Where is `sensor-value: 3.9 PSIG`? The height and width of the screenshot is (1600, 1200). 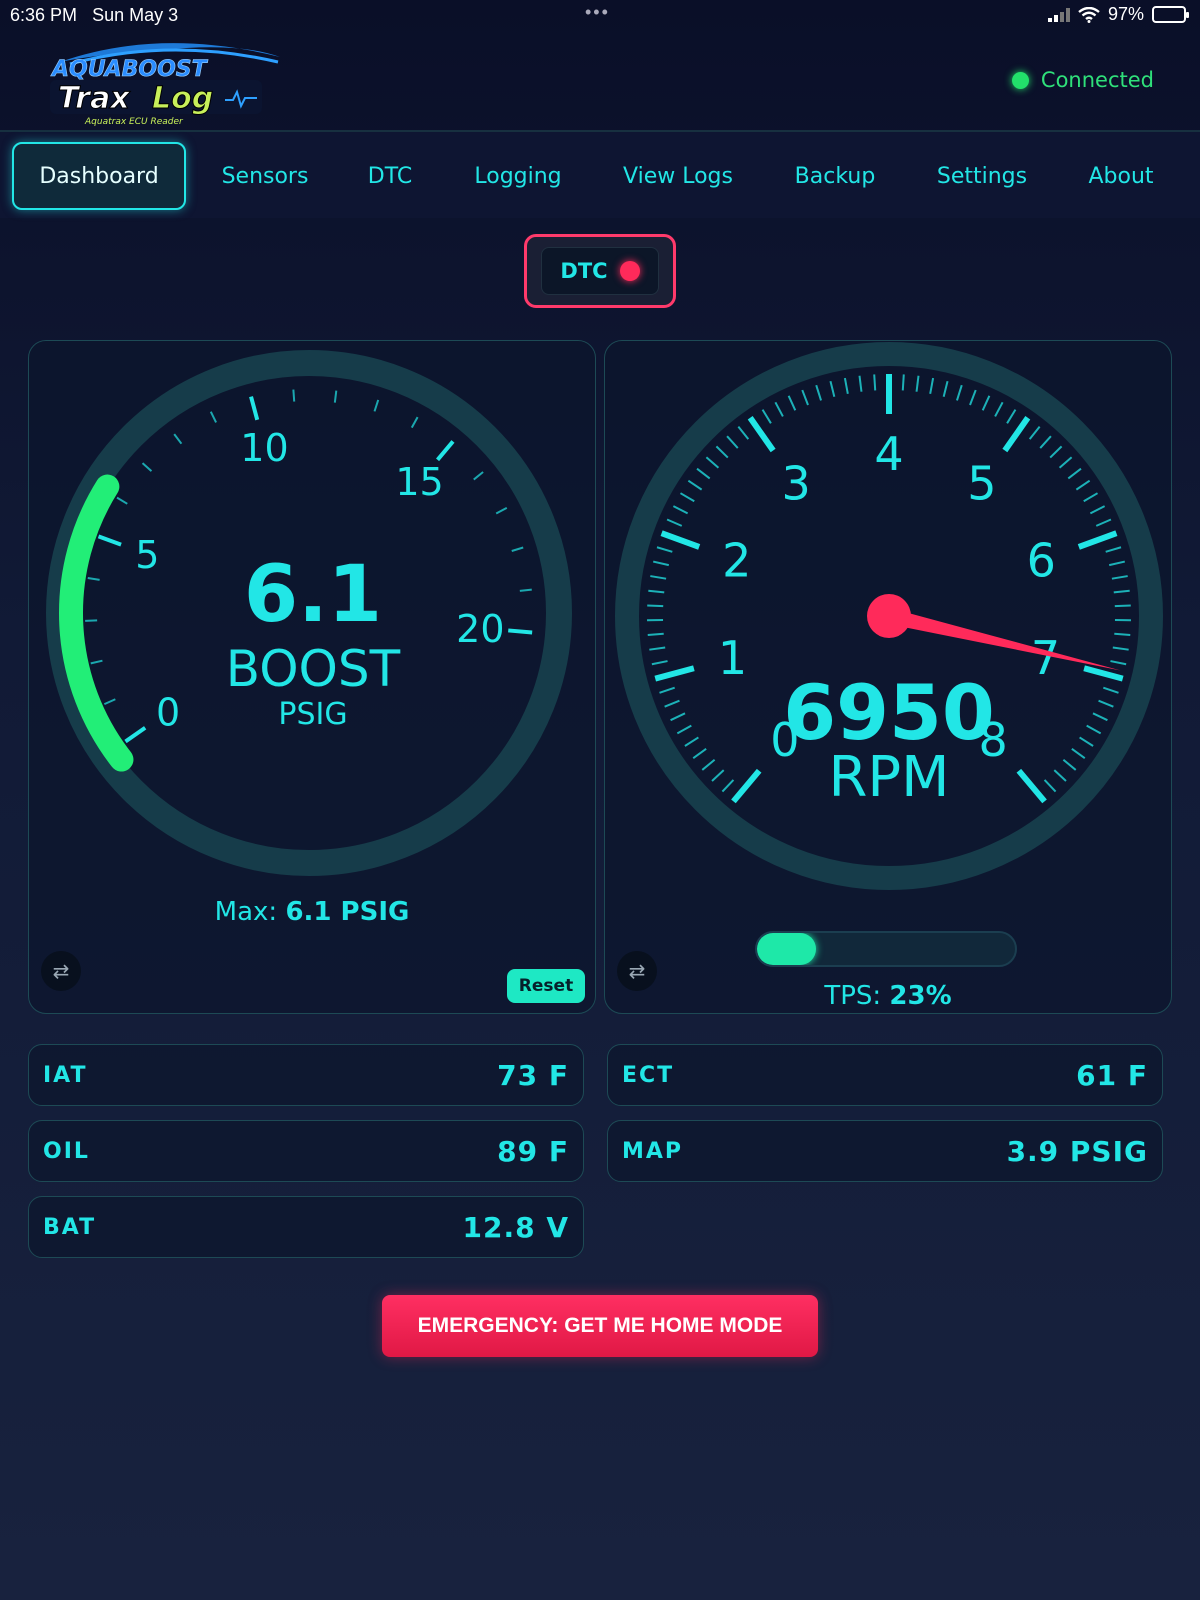 sensor-value: 3.9 PSIG is located at coordinates (1077, 1151).